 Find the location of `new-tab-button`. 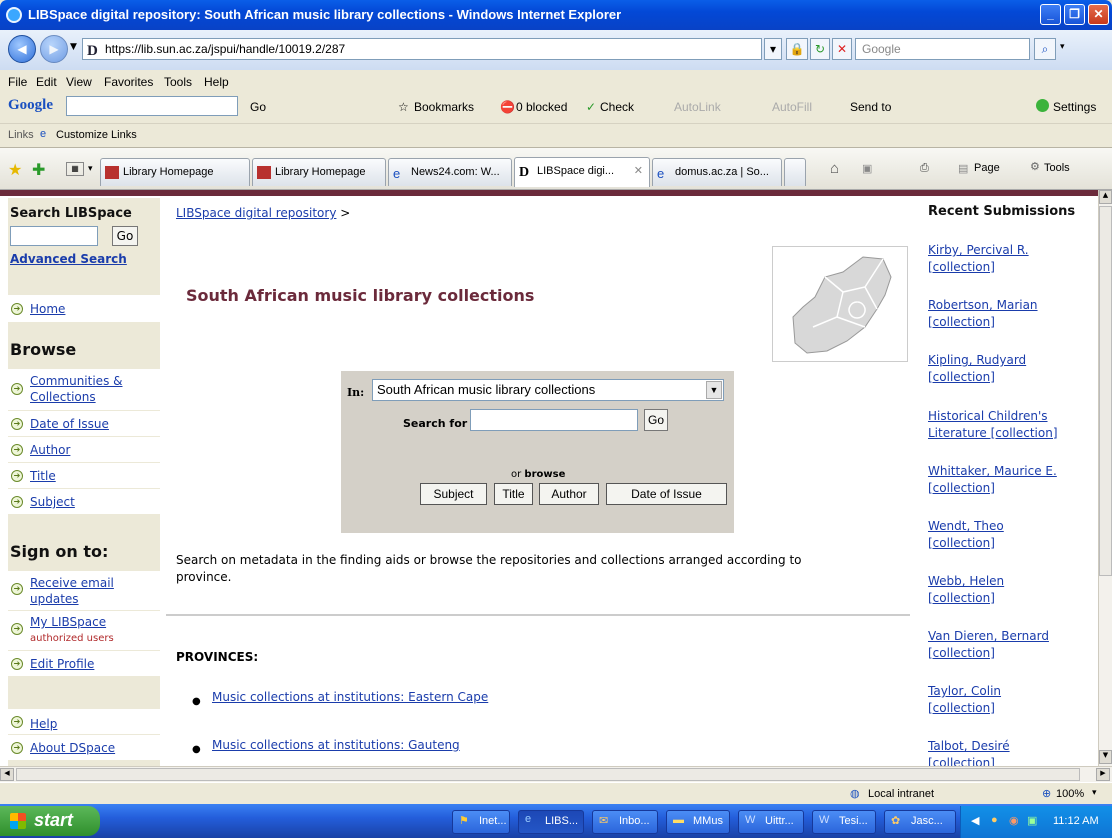

new-tab-button is located at coordinates (795, 172).